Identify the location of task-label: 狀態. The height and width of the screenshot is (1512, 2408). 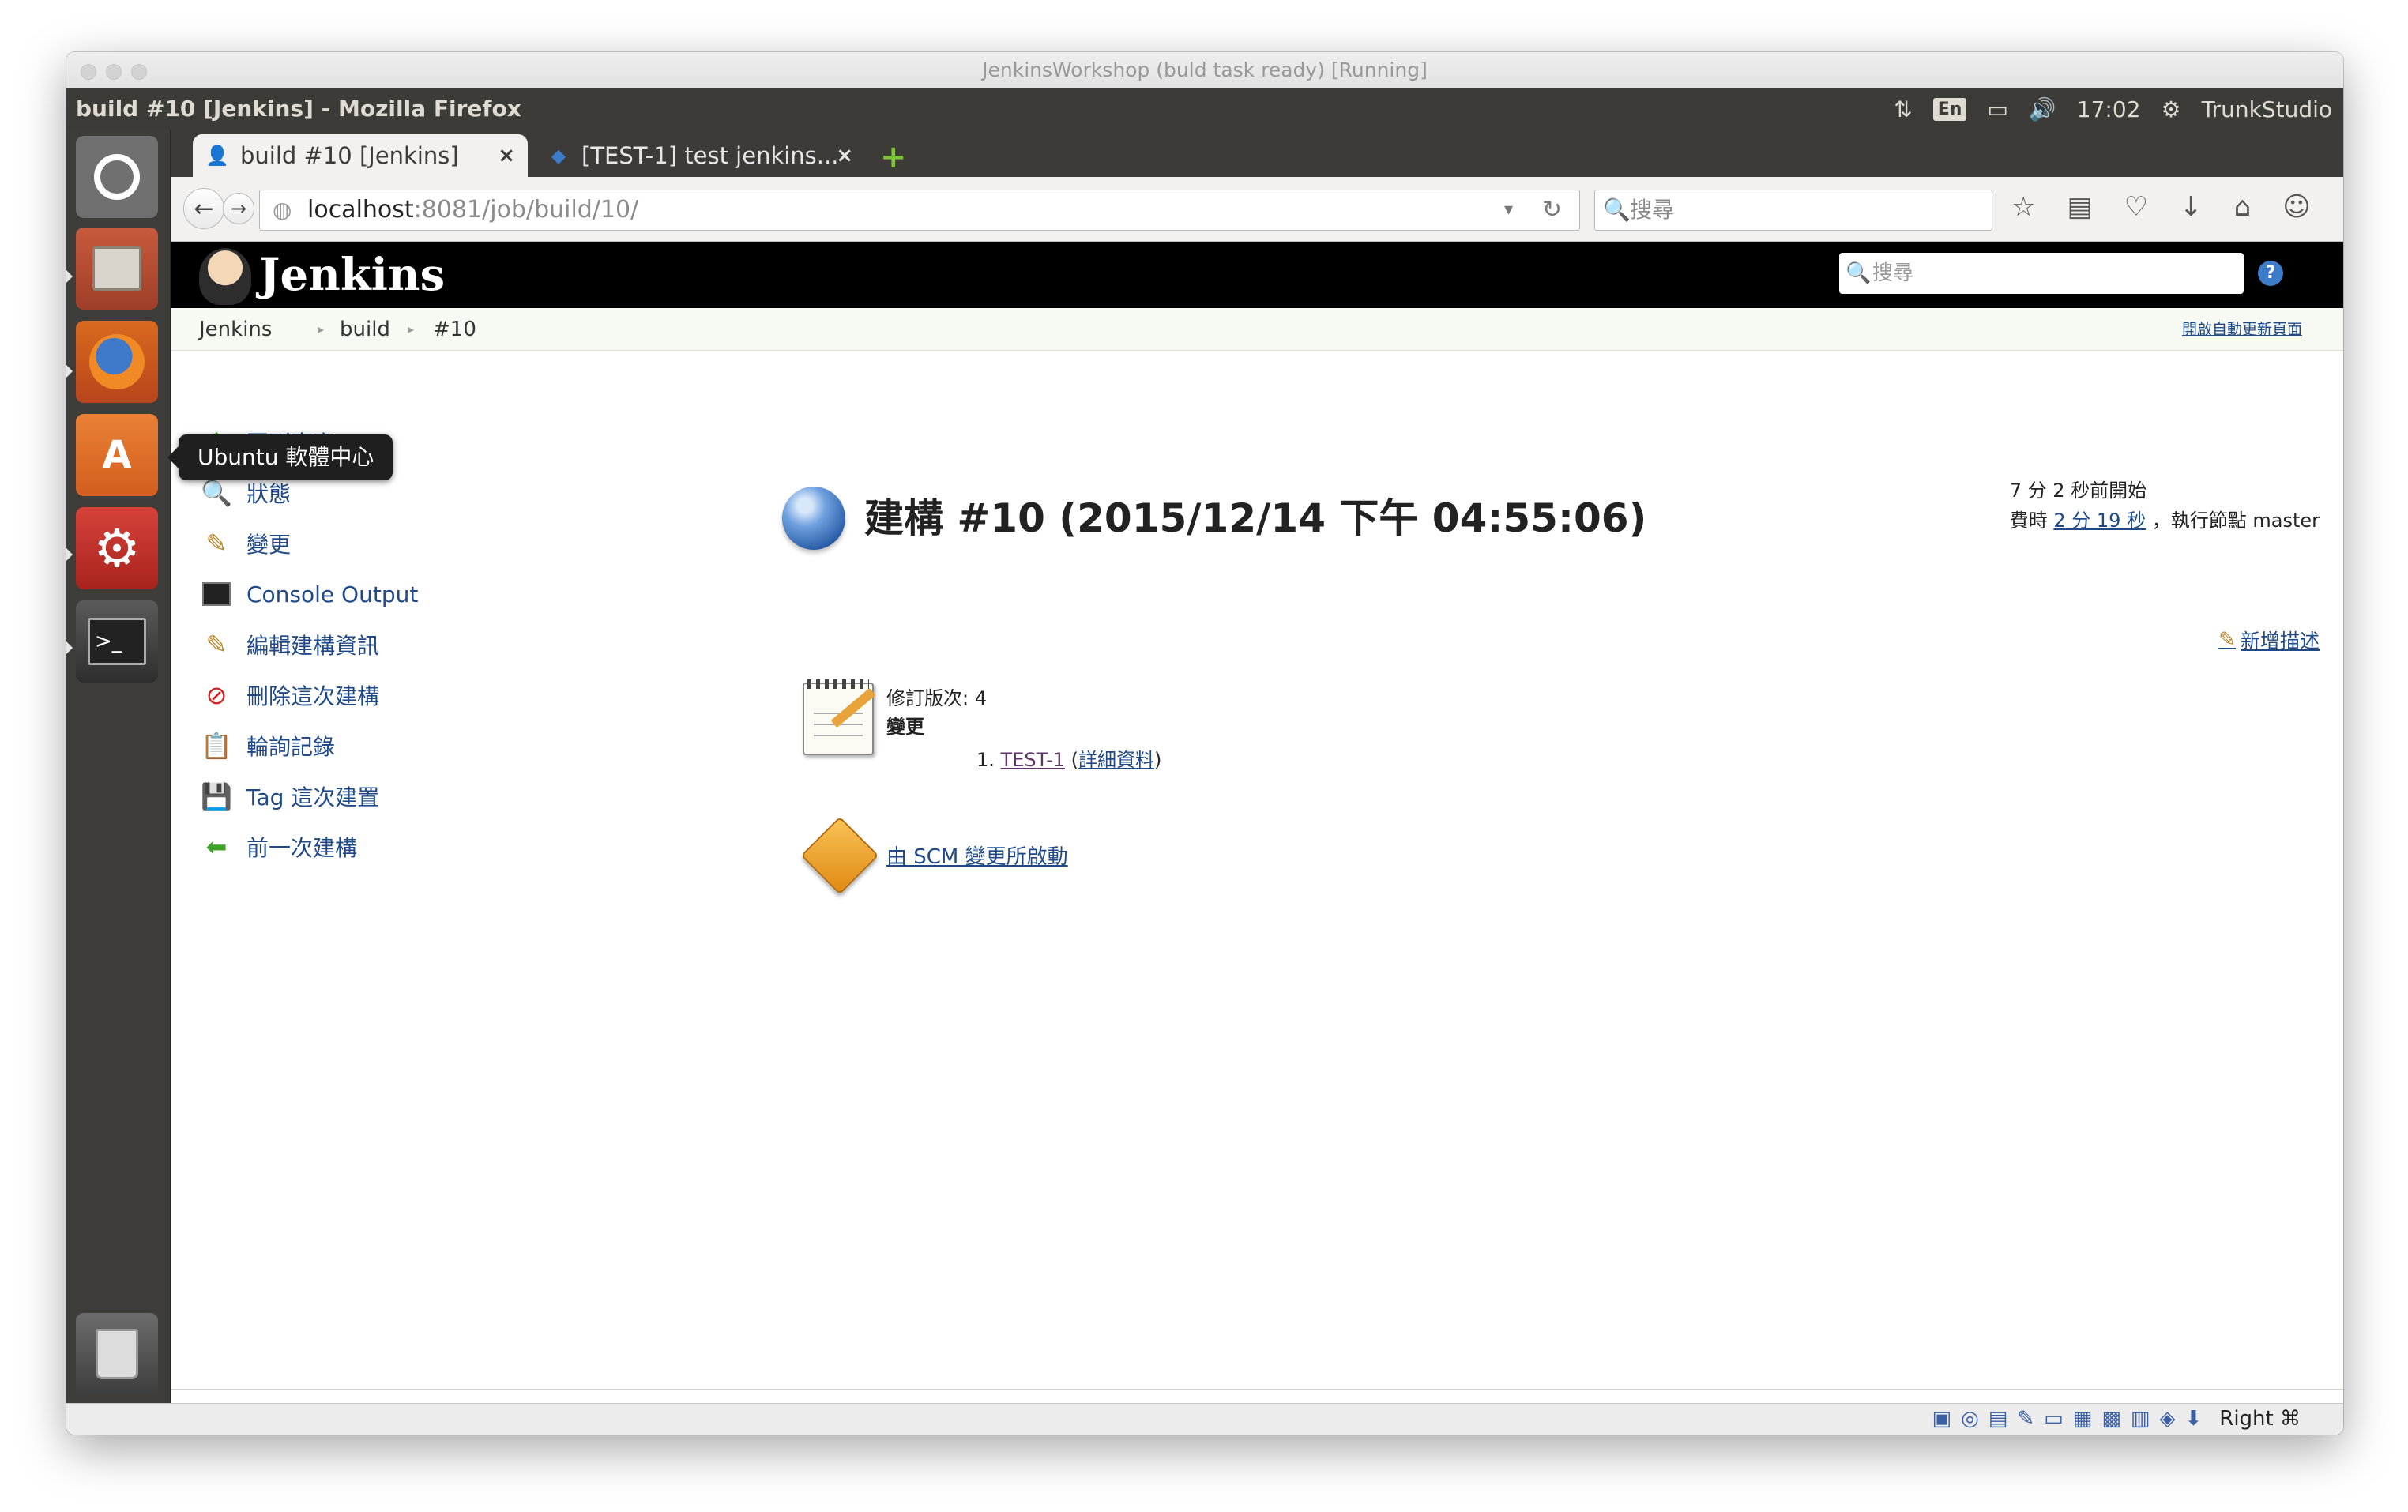
(269, 494).